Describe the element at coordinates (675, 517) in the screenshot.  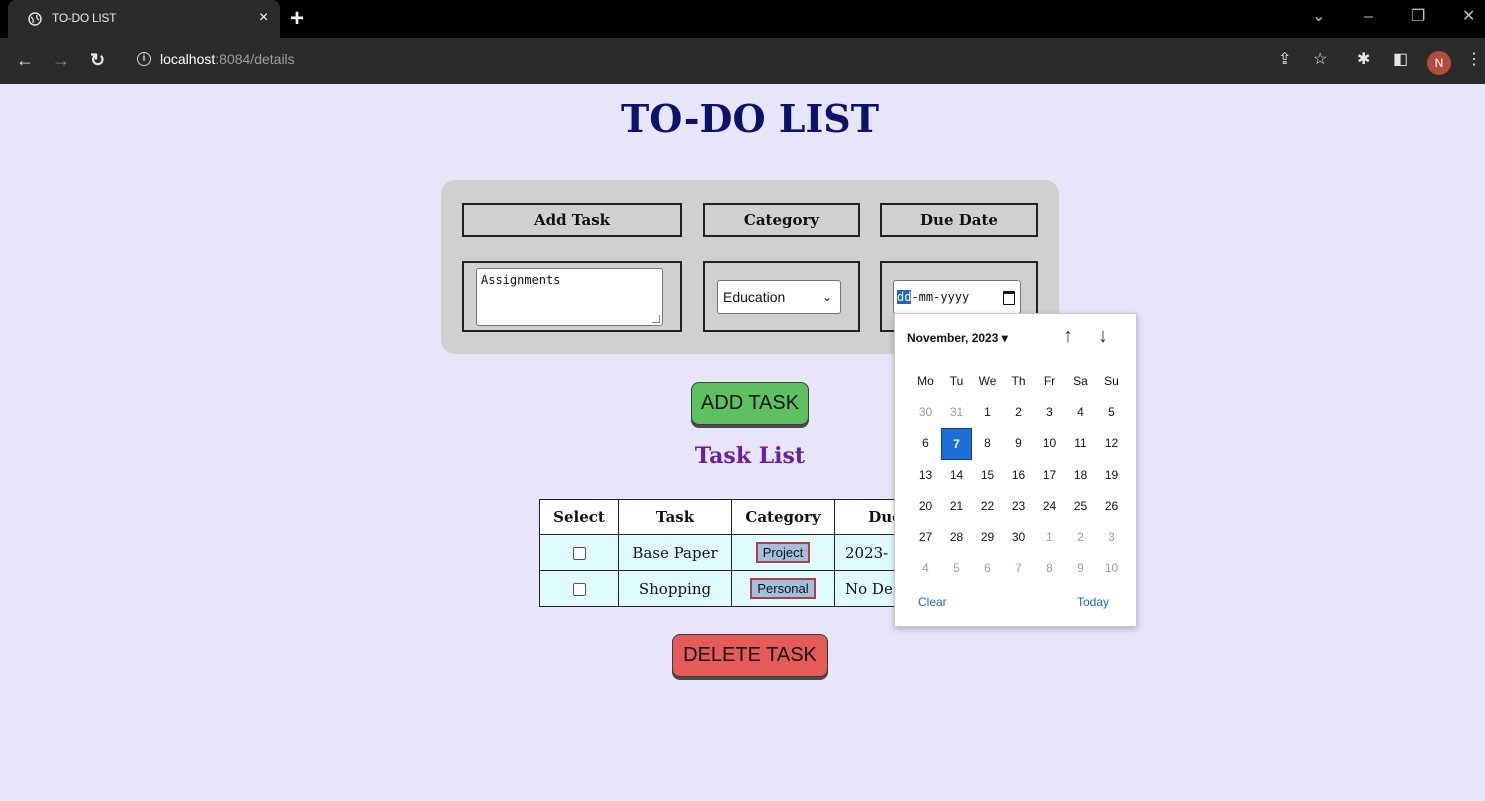
I see `task-column-header: Task` at that location.